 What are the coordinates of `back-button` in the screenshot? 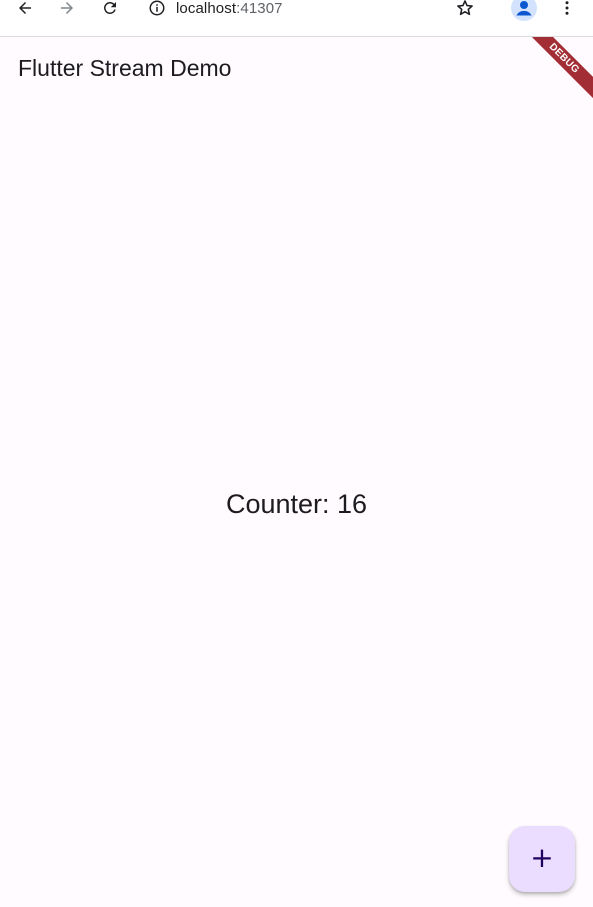 It's located at (25, 11).